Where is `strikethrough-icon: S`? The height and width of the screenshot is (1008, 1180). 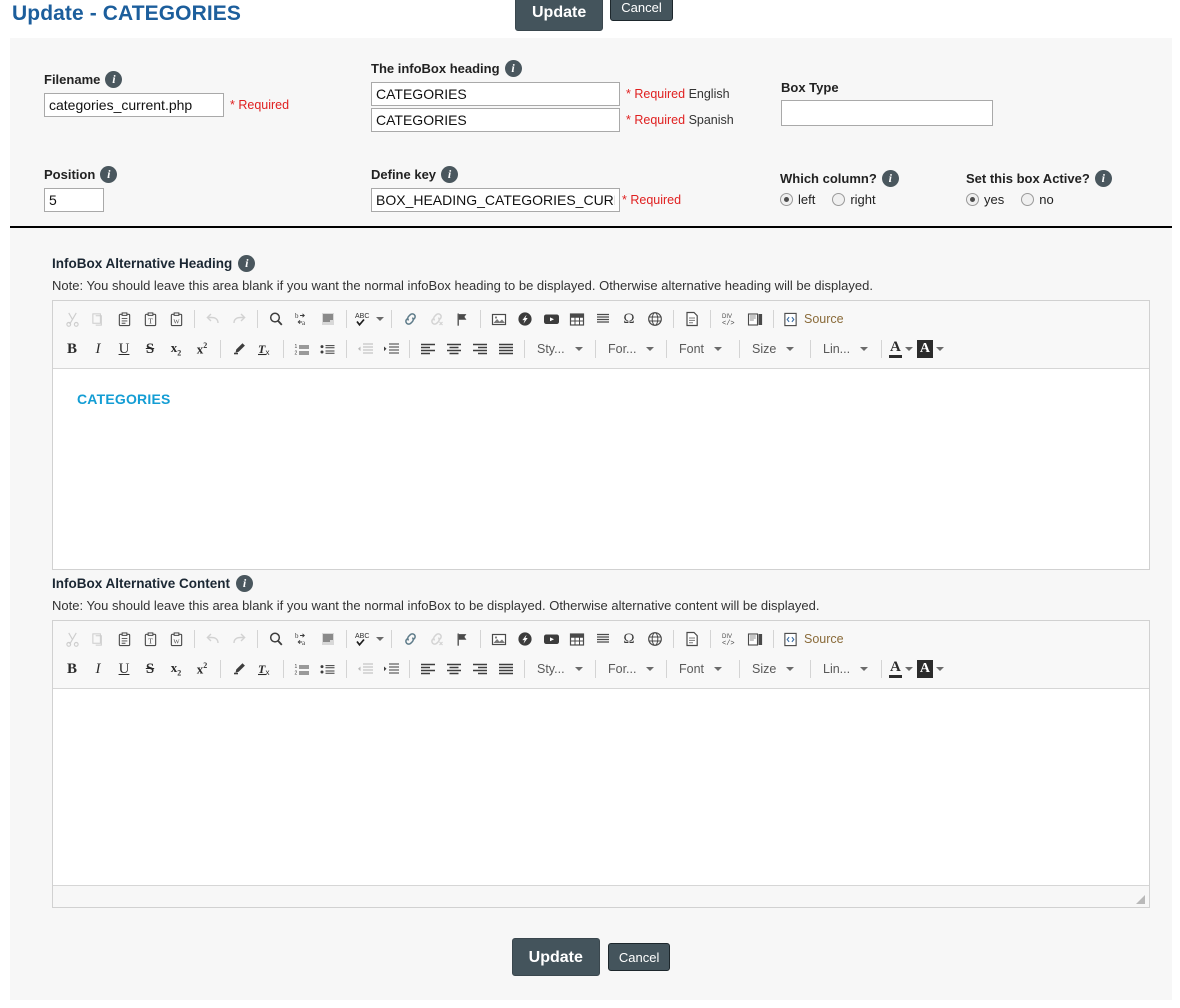
strikethrough-icon: S is located at coordinates (150, 669).